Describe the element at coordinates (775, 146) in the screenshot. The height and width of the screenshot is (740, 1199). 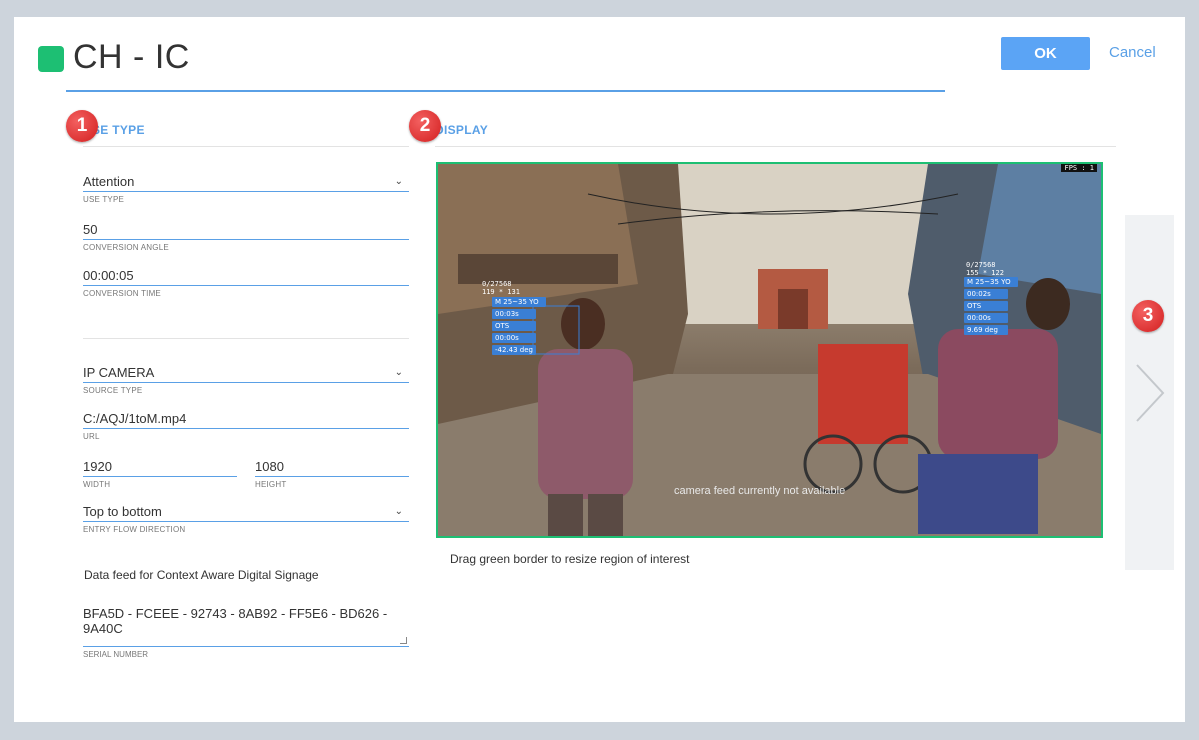
I see `display-divider` at that location.